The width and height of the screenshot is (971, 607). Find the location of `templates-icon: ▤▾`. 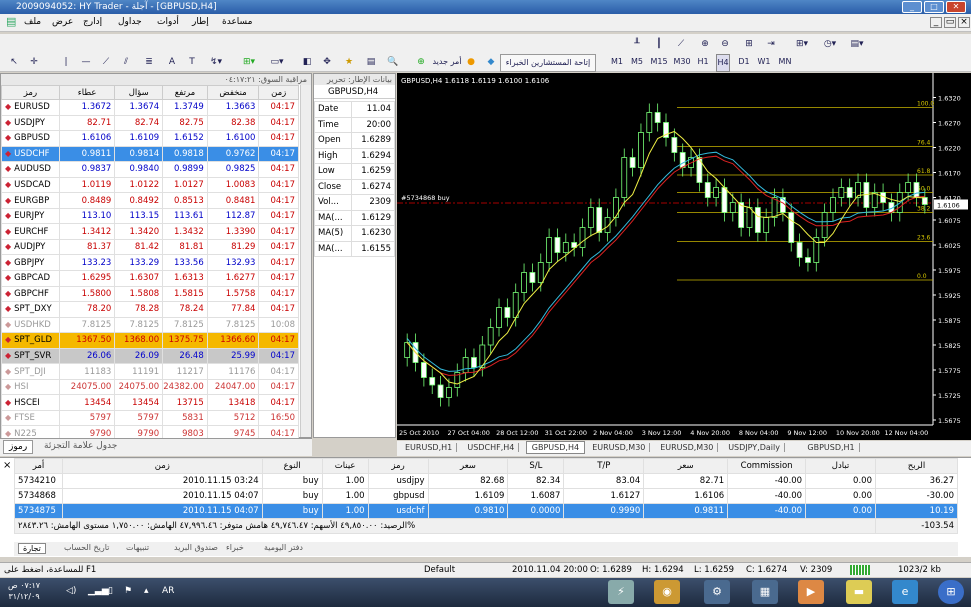

templates-icon: ▤▾ is located at coordinates (857, 44).